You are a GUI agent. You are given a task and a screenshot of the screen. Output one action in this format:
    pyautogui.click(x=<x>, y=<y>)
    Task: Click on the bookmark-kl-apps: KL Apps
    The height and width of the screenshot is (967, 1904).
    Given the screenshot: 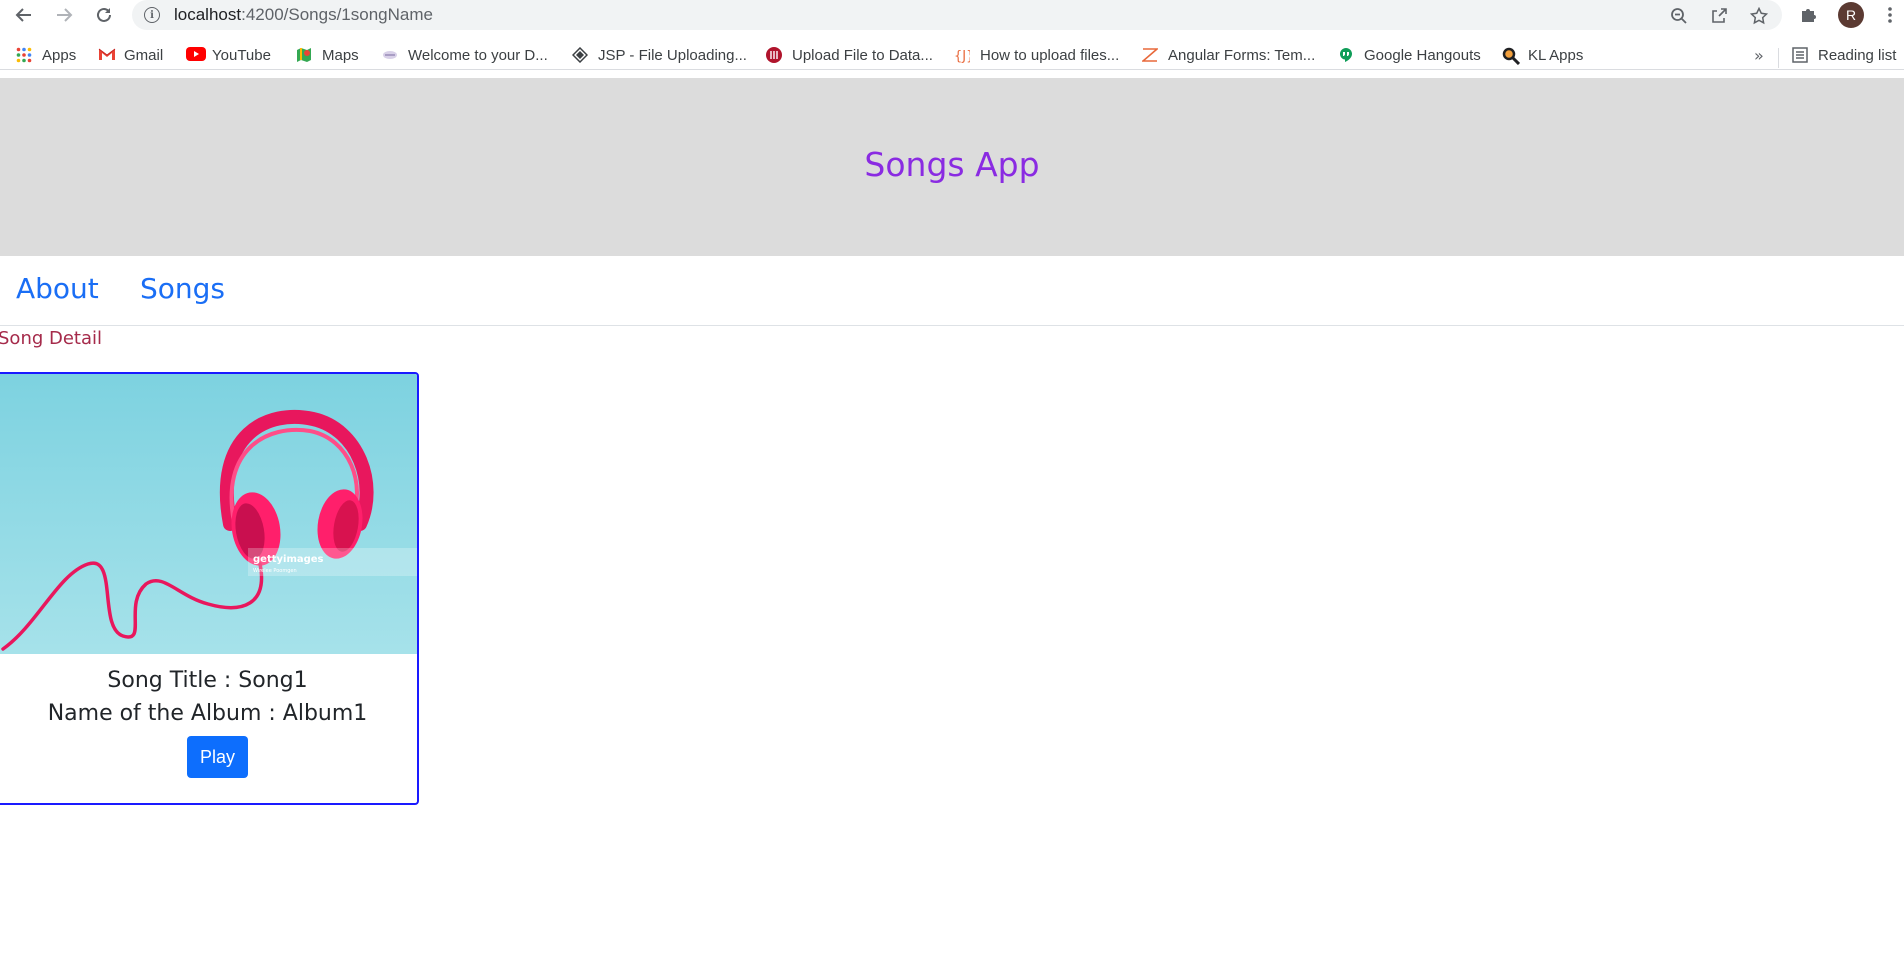 What is the action you would take?
    pyautogui.click(x=1542, y=55)
    